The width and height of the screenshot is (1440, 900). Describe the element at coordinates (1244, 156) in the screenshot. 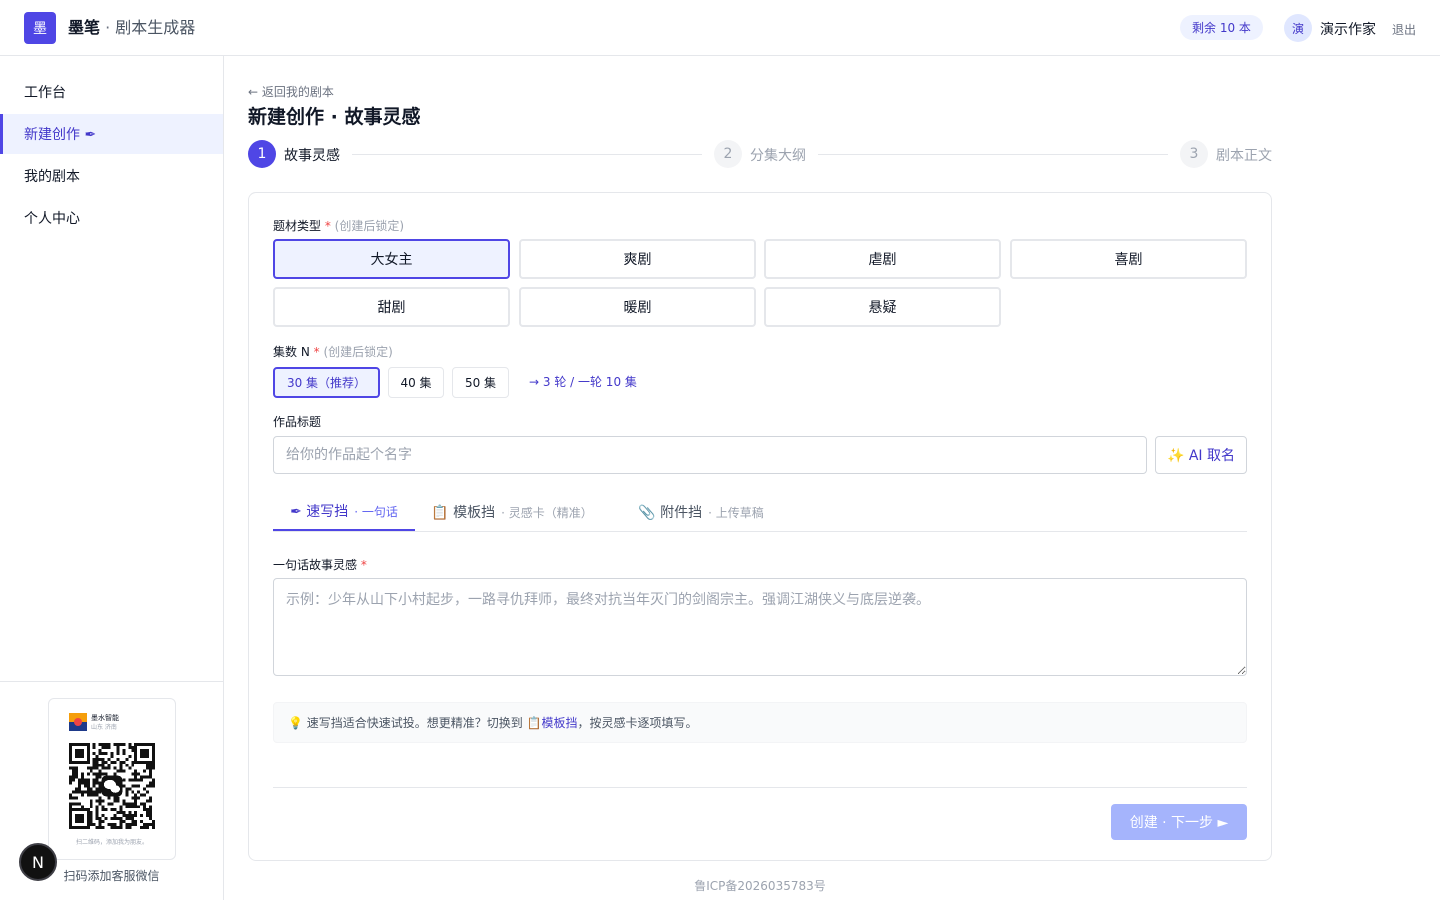

I see `step-3-label: 剧本正文` at that location.